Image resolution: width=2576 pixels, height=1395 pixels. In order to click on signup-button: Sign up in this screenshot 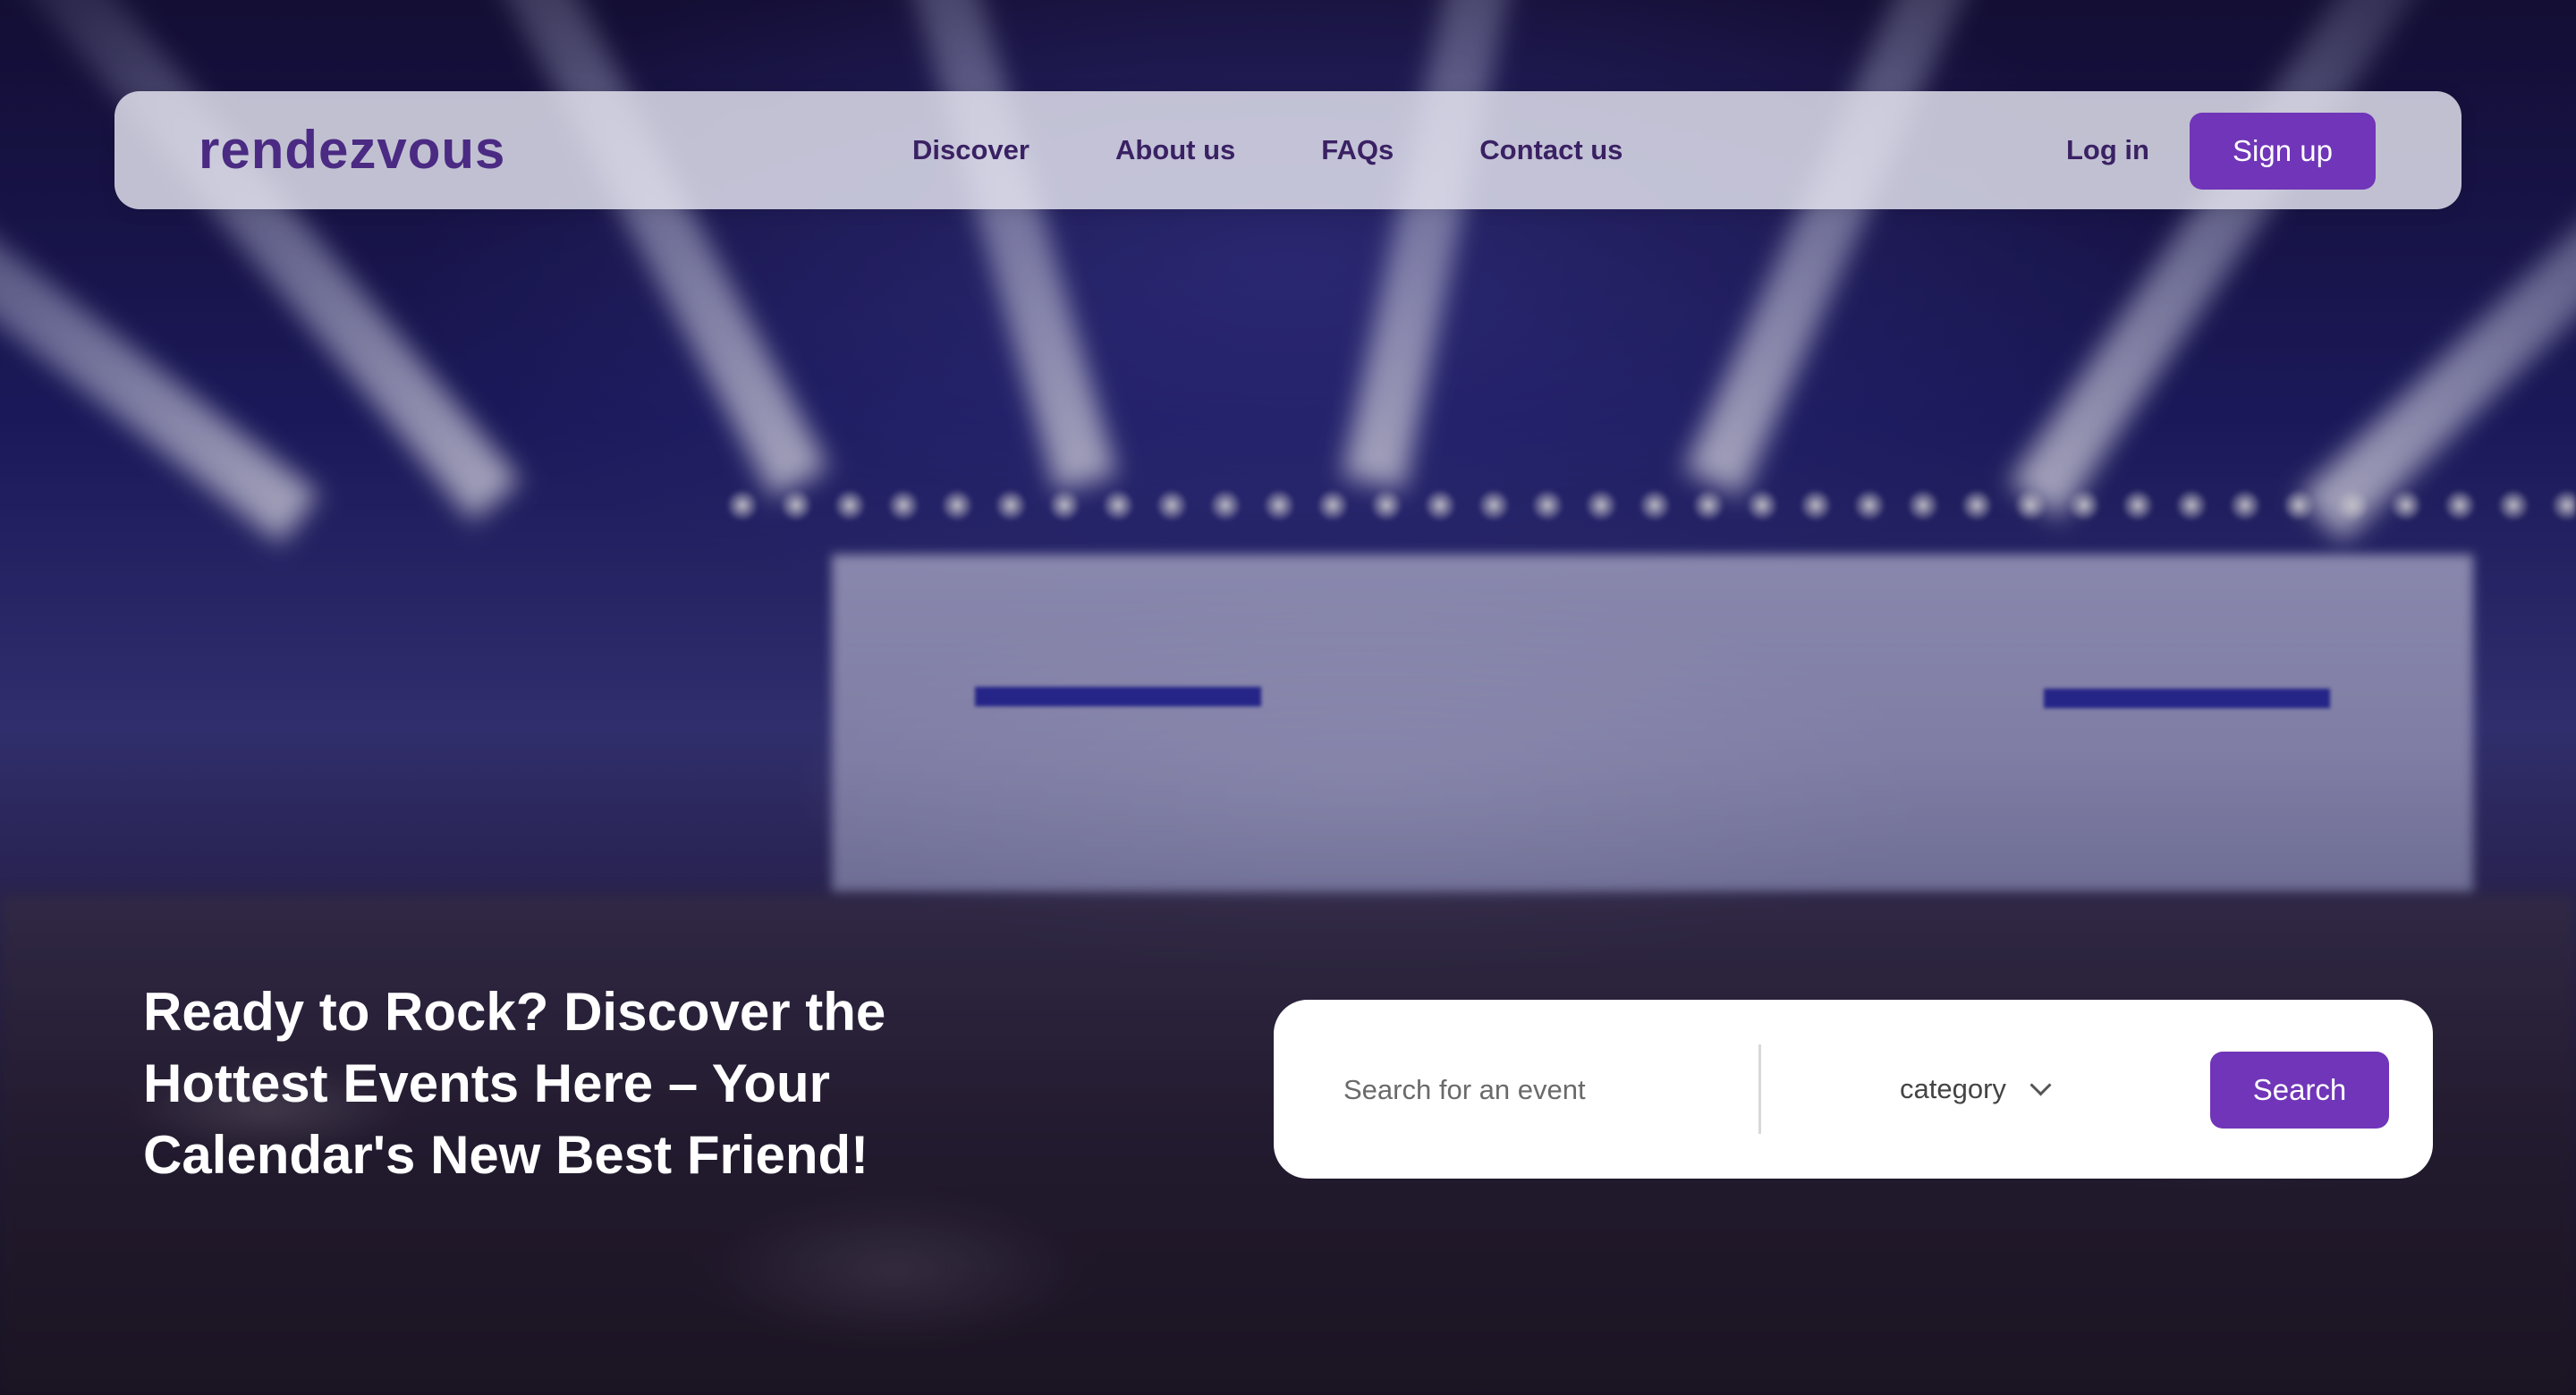, I will do `click(2283, 151)`.